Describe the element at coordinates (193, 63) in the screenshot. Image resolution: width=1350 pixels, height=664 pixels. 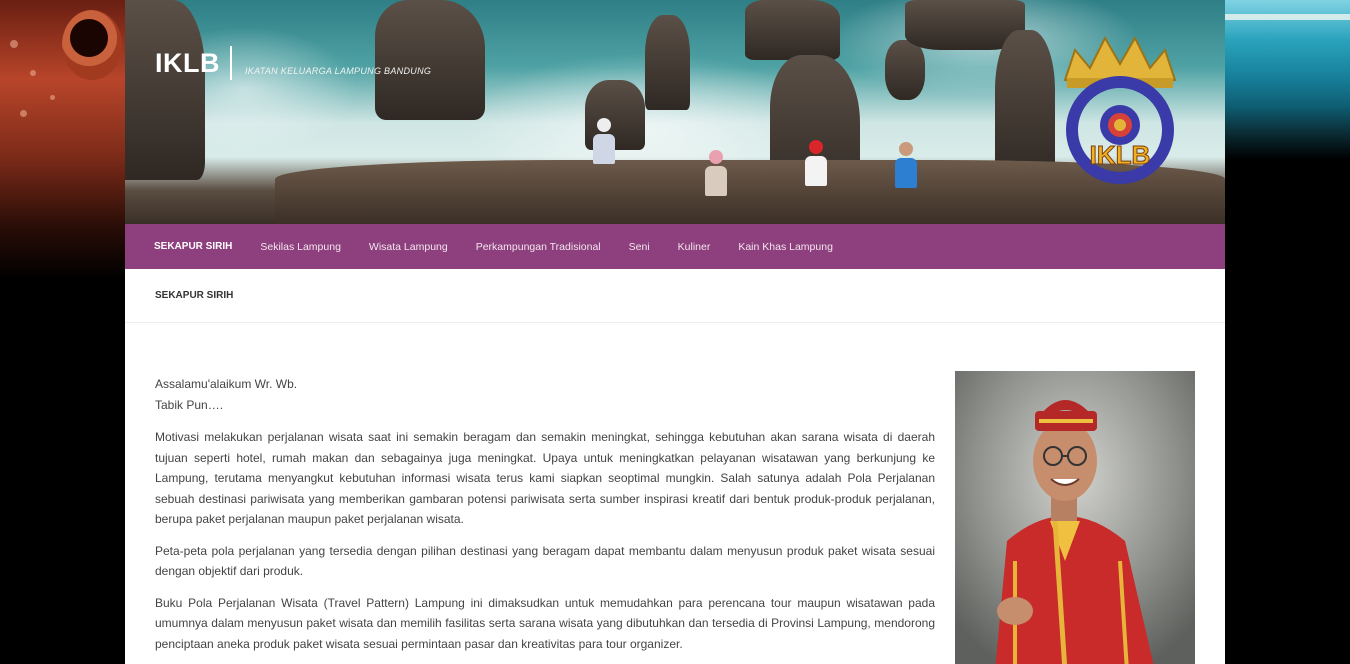
I see `site-title: IKLB` at that location.